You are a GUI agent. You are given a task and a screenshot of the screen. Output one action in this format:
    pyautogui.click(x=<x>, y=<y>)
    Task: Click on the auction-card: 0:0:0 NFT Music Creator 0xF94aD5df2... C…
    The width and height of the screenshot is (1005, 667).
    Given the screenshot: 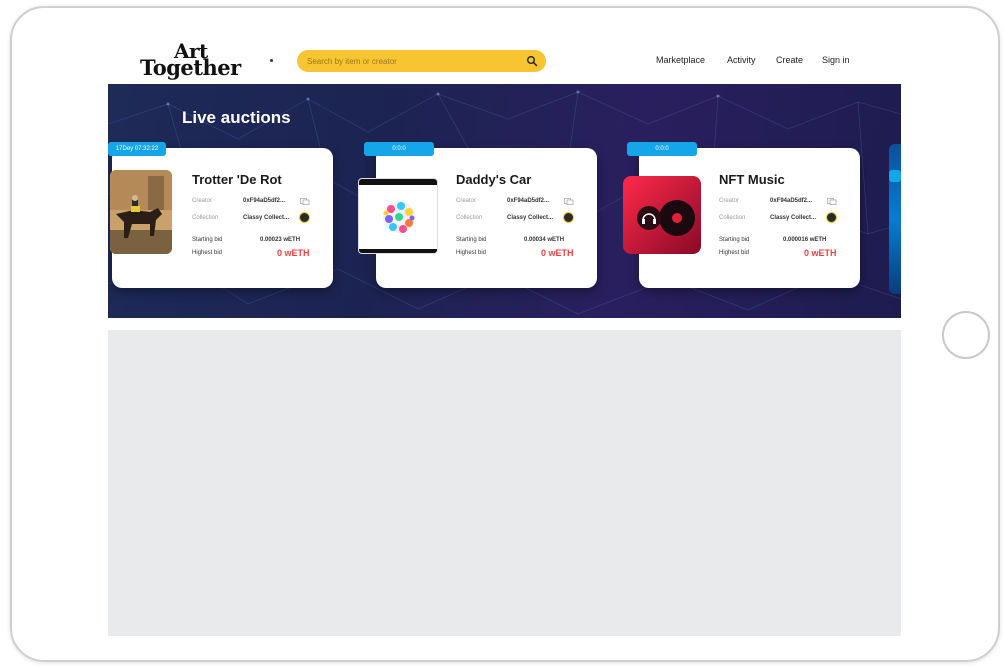 What is the action you would take?
    pyautogui.click(x=741, y=215)
    